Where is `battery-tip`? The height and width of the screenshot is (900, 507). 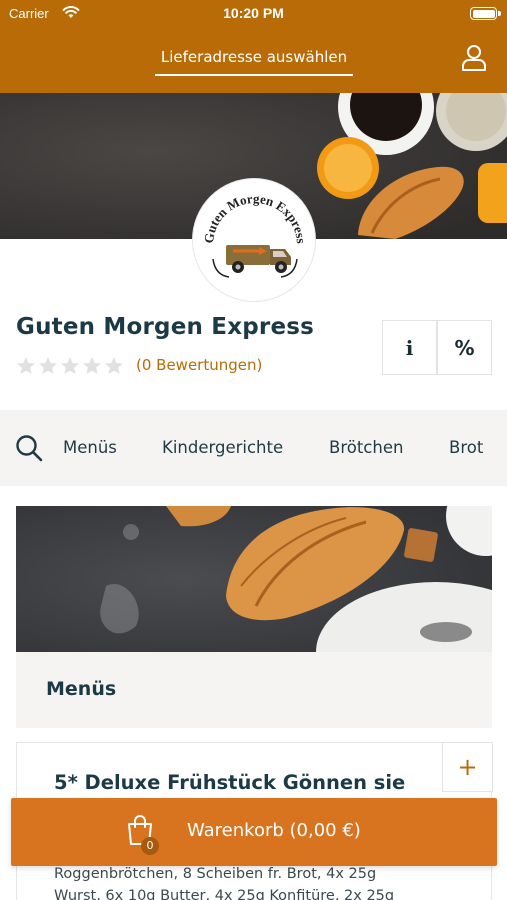 battery-tip is located at coordinates (499, 13).